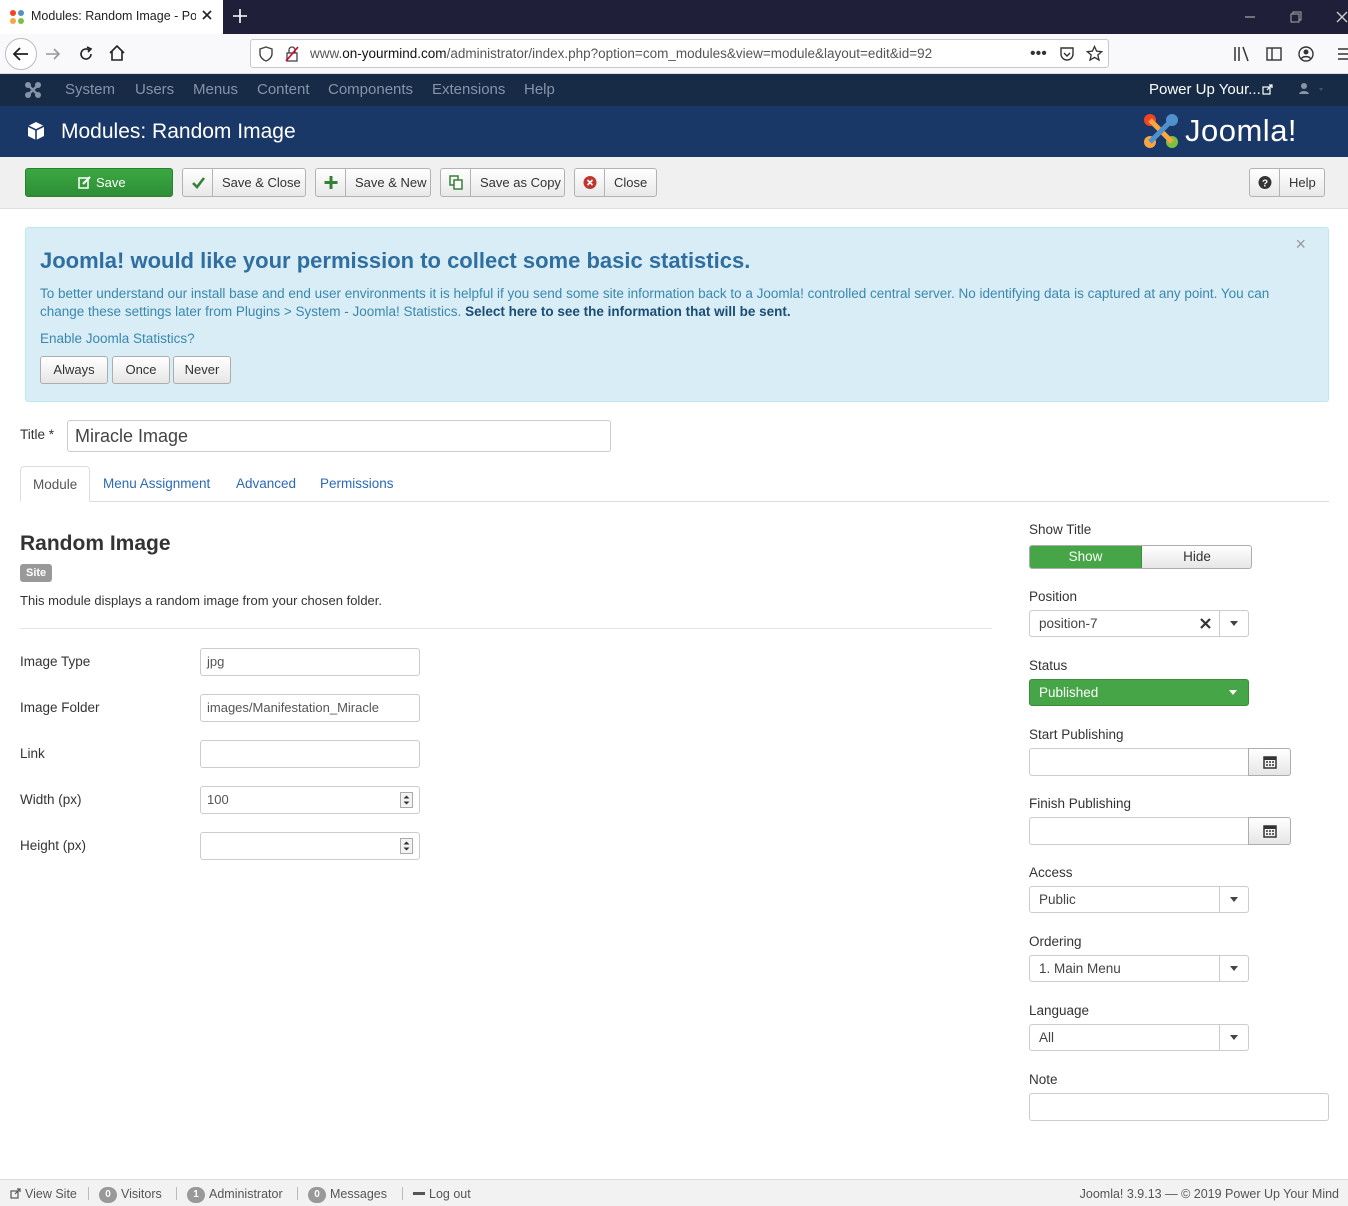  I want to click on administrator-link: 1 Administrator, so click(235, 1195).